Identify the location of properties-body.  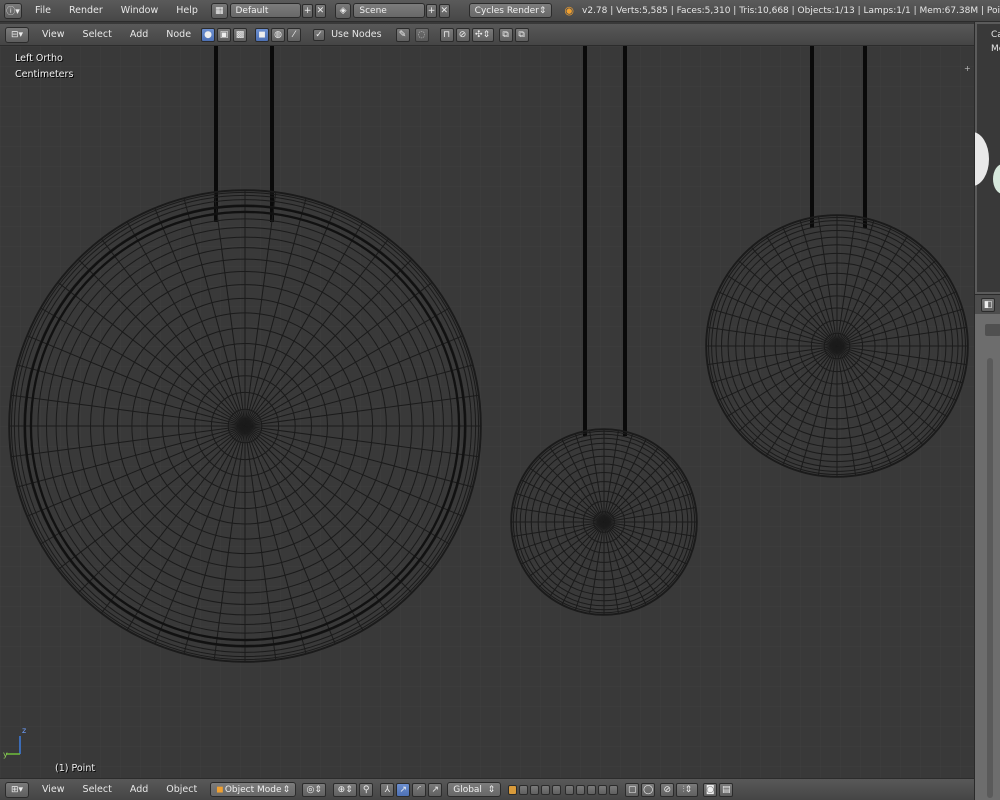
(987, 557).